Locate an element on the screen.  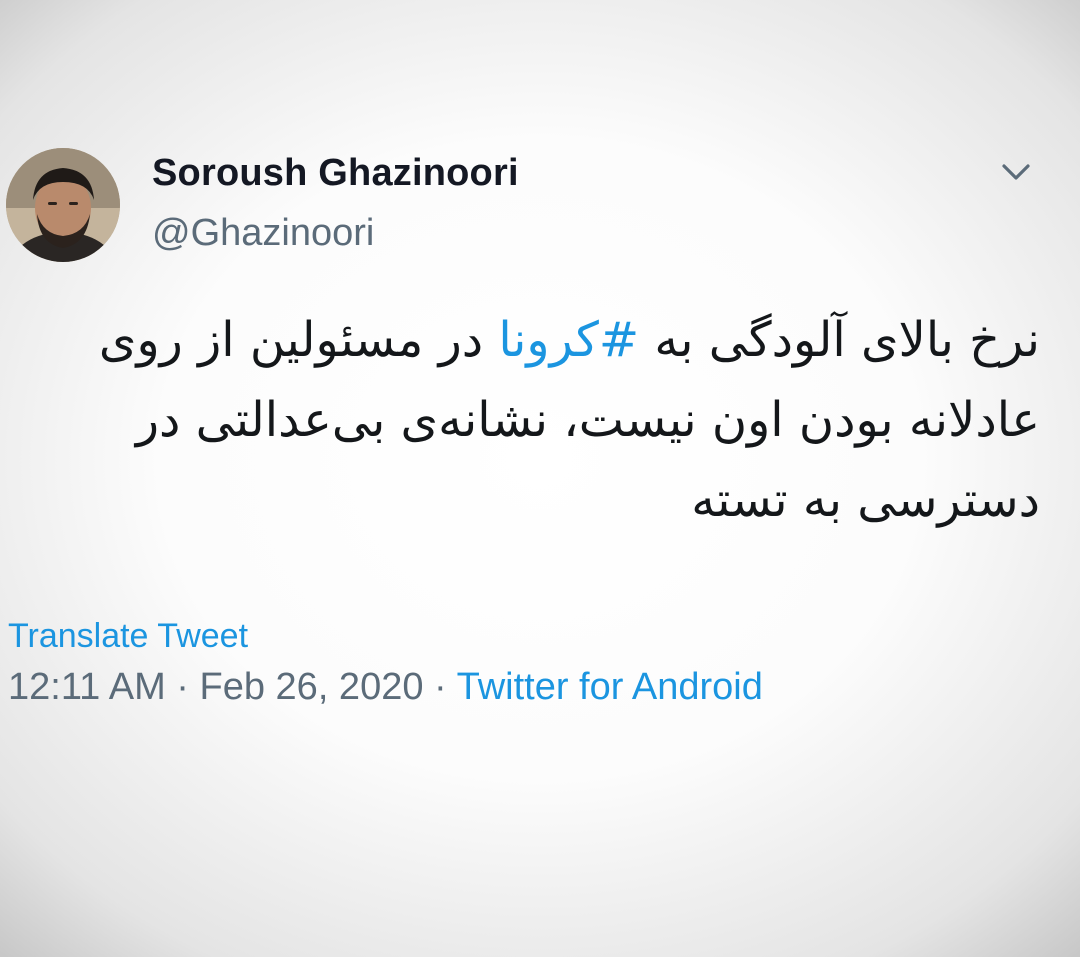
tweet-menu-button is located at coordinates (1016, 173).